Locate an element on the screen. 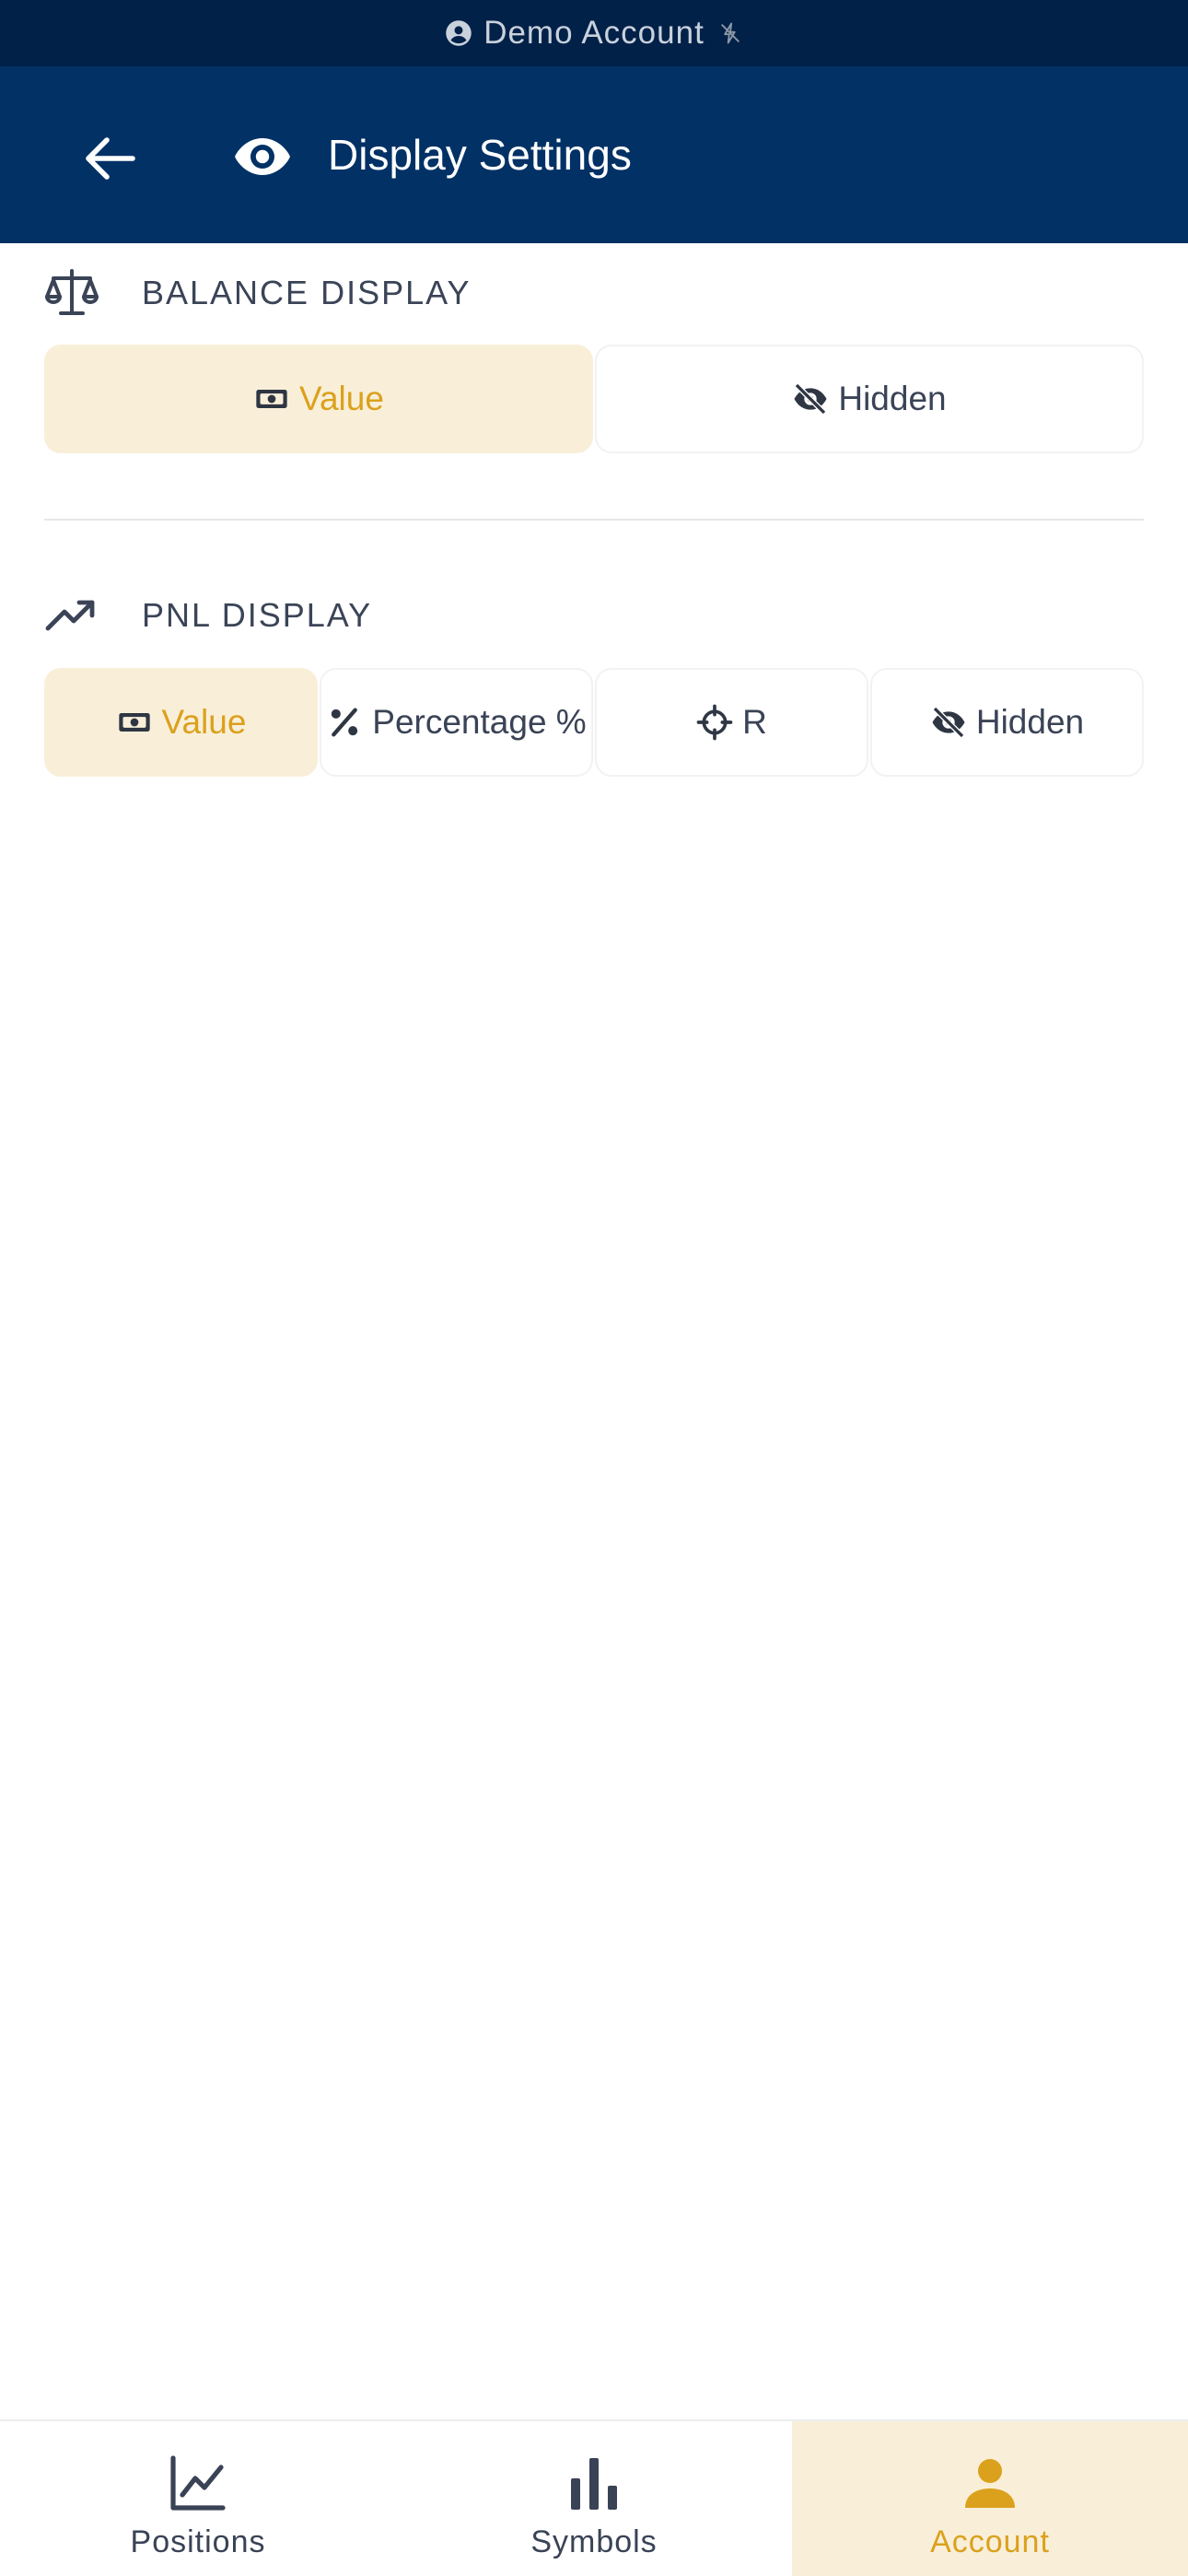 The height and width of the screenshot is (2576, 1188). nav-tab-account: Account is located at coordinates (990, 2498).